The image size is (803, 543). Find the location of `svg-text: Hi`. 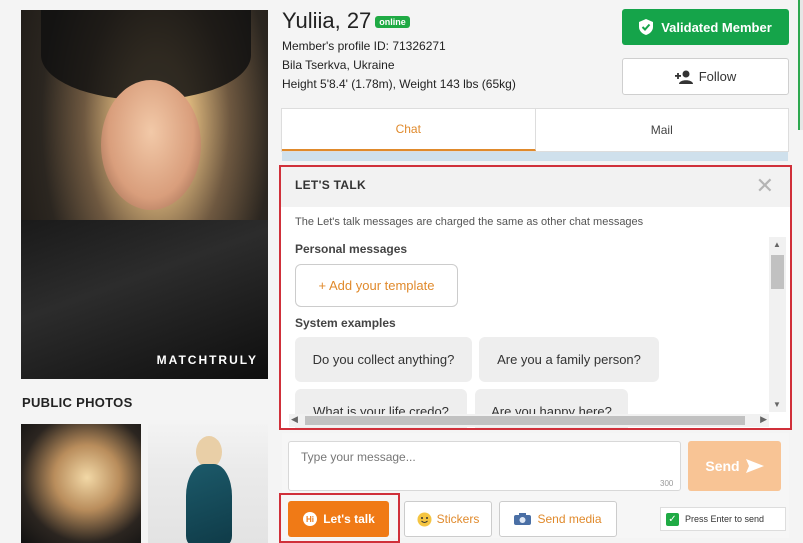

svg-text: Hi is located at coordinates (310, 519).